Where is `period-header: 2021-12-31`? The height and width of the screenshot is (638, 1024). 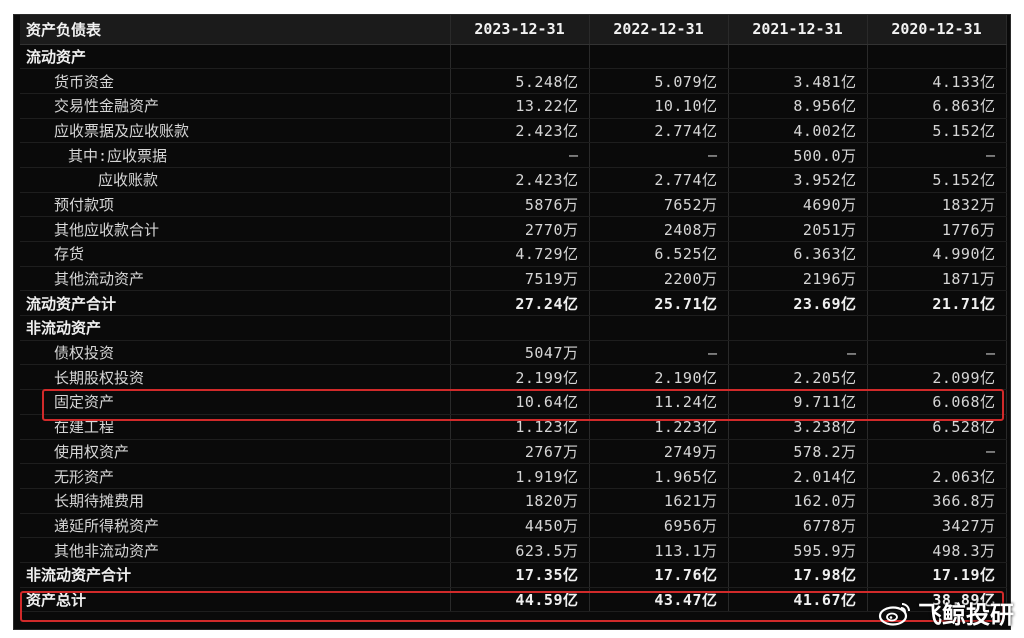
period-header: 2021-12-31 is located at coordinates (798, 30).